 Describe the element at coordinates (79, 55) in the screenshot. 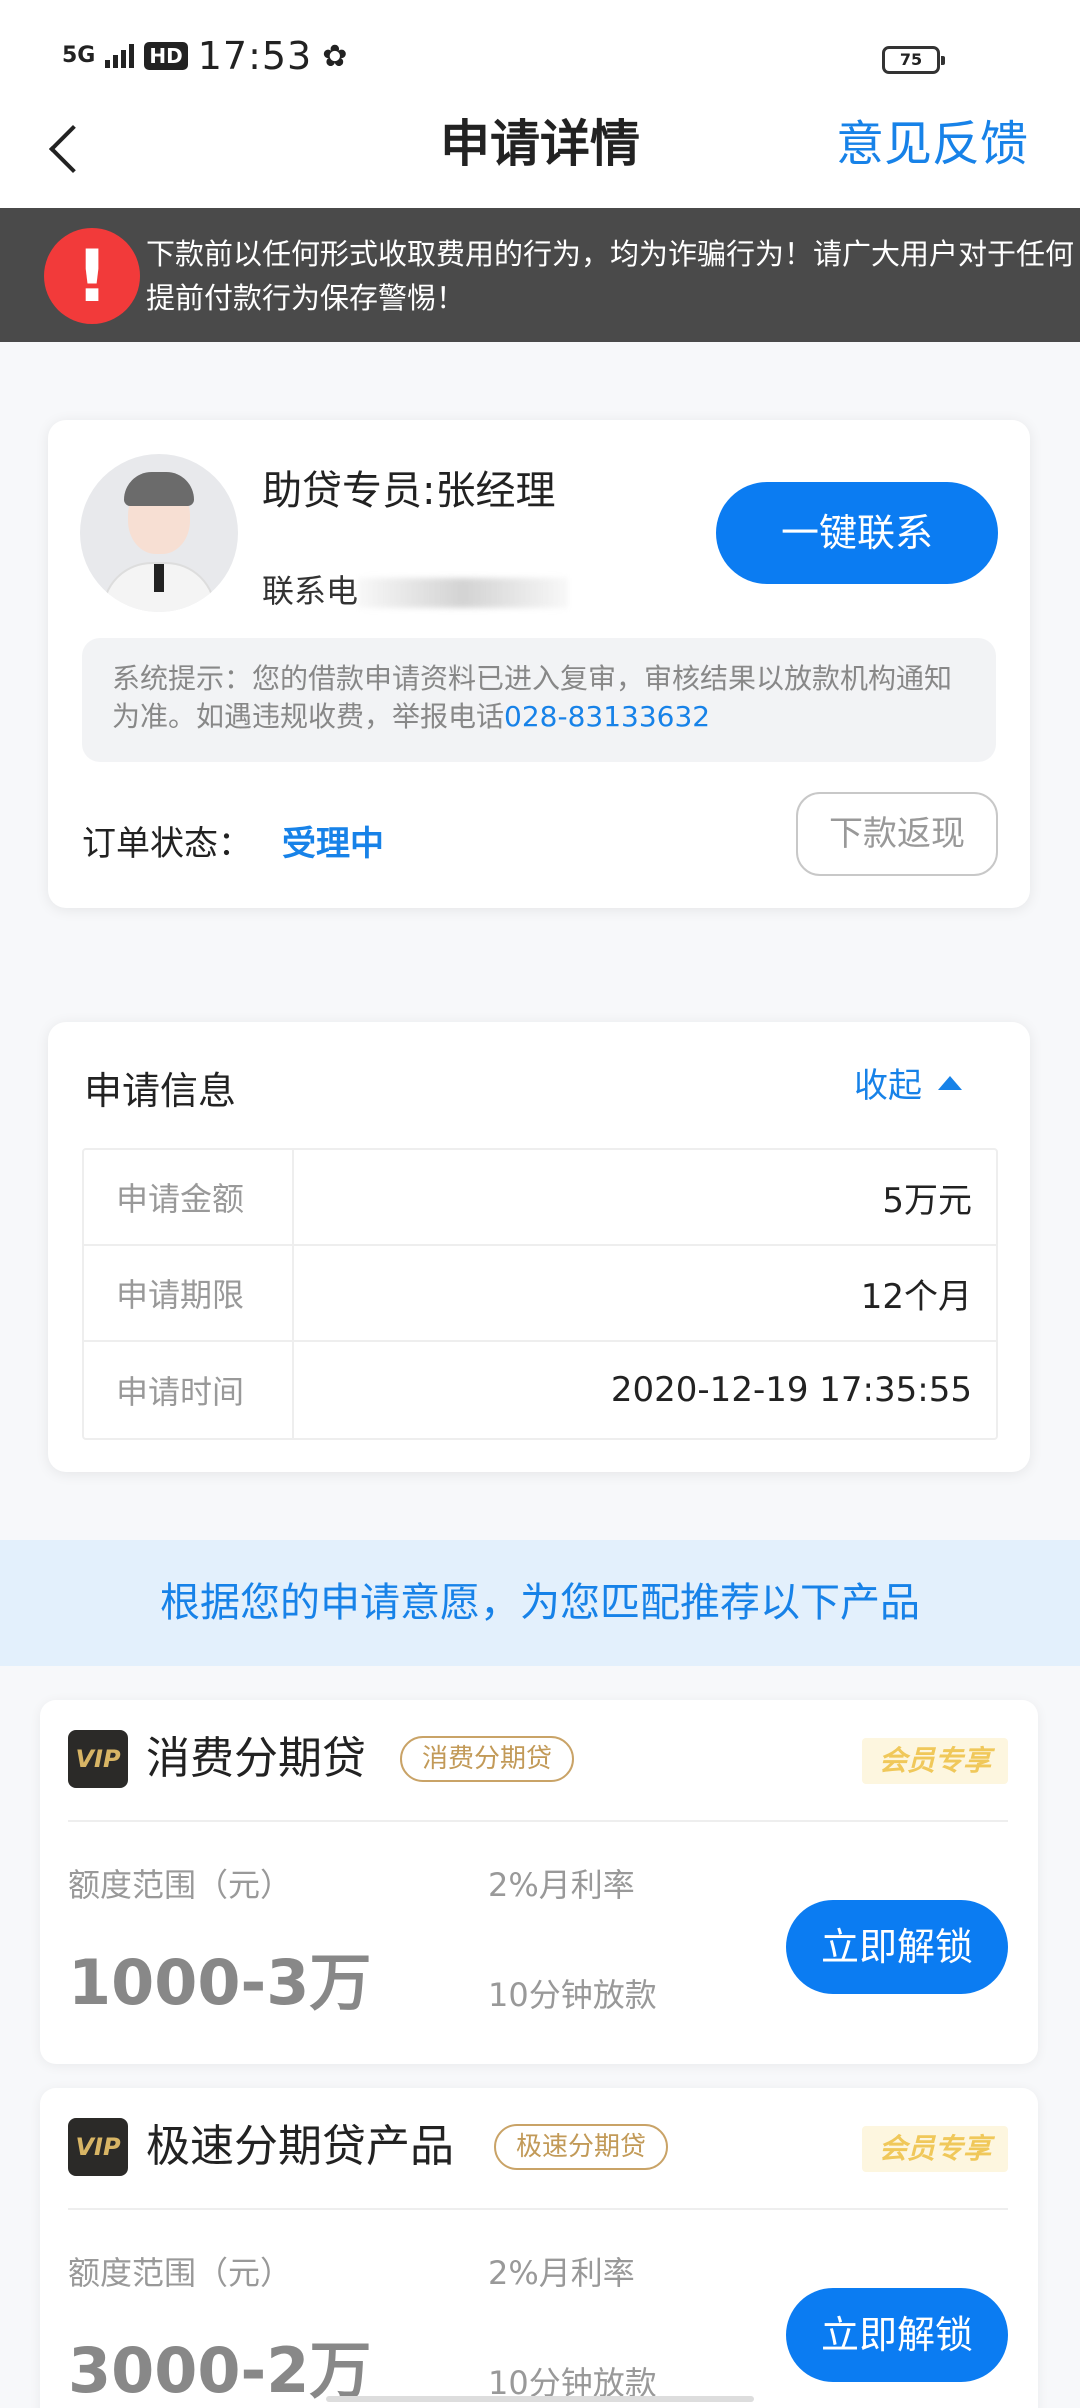

I see `network-type: 5G` at that location.